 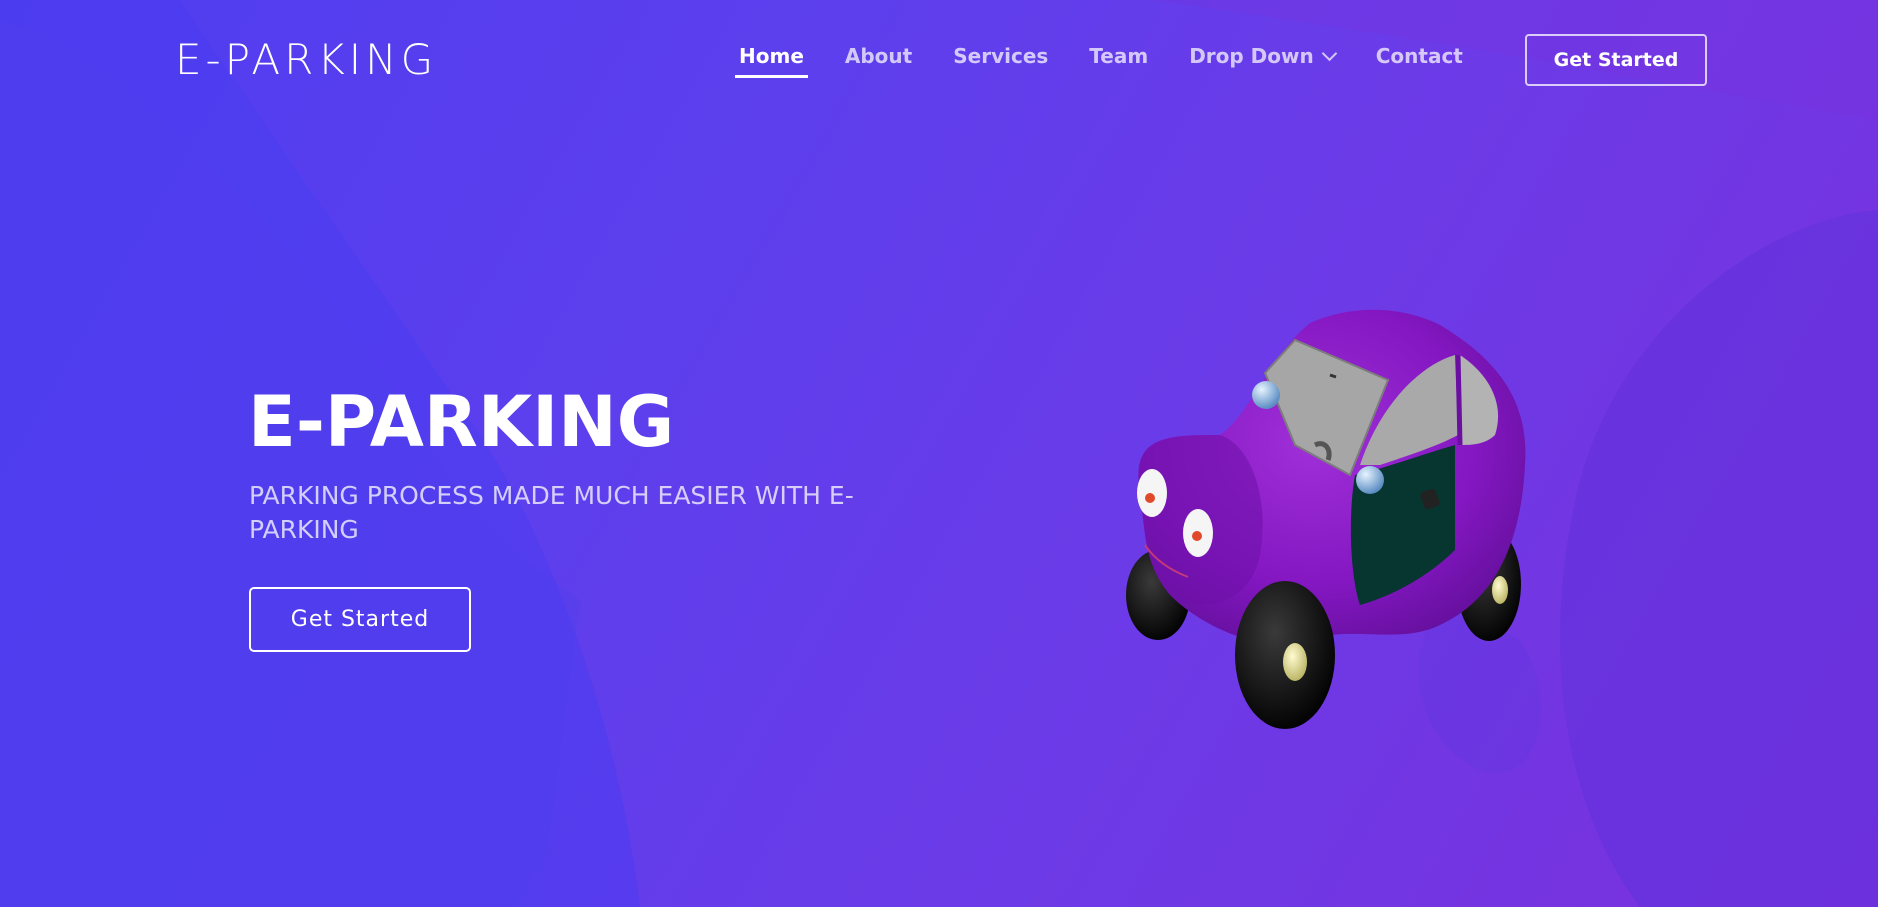 I want to click on nav-drop-down: Drop Down, so click(x=1263, y=59).